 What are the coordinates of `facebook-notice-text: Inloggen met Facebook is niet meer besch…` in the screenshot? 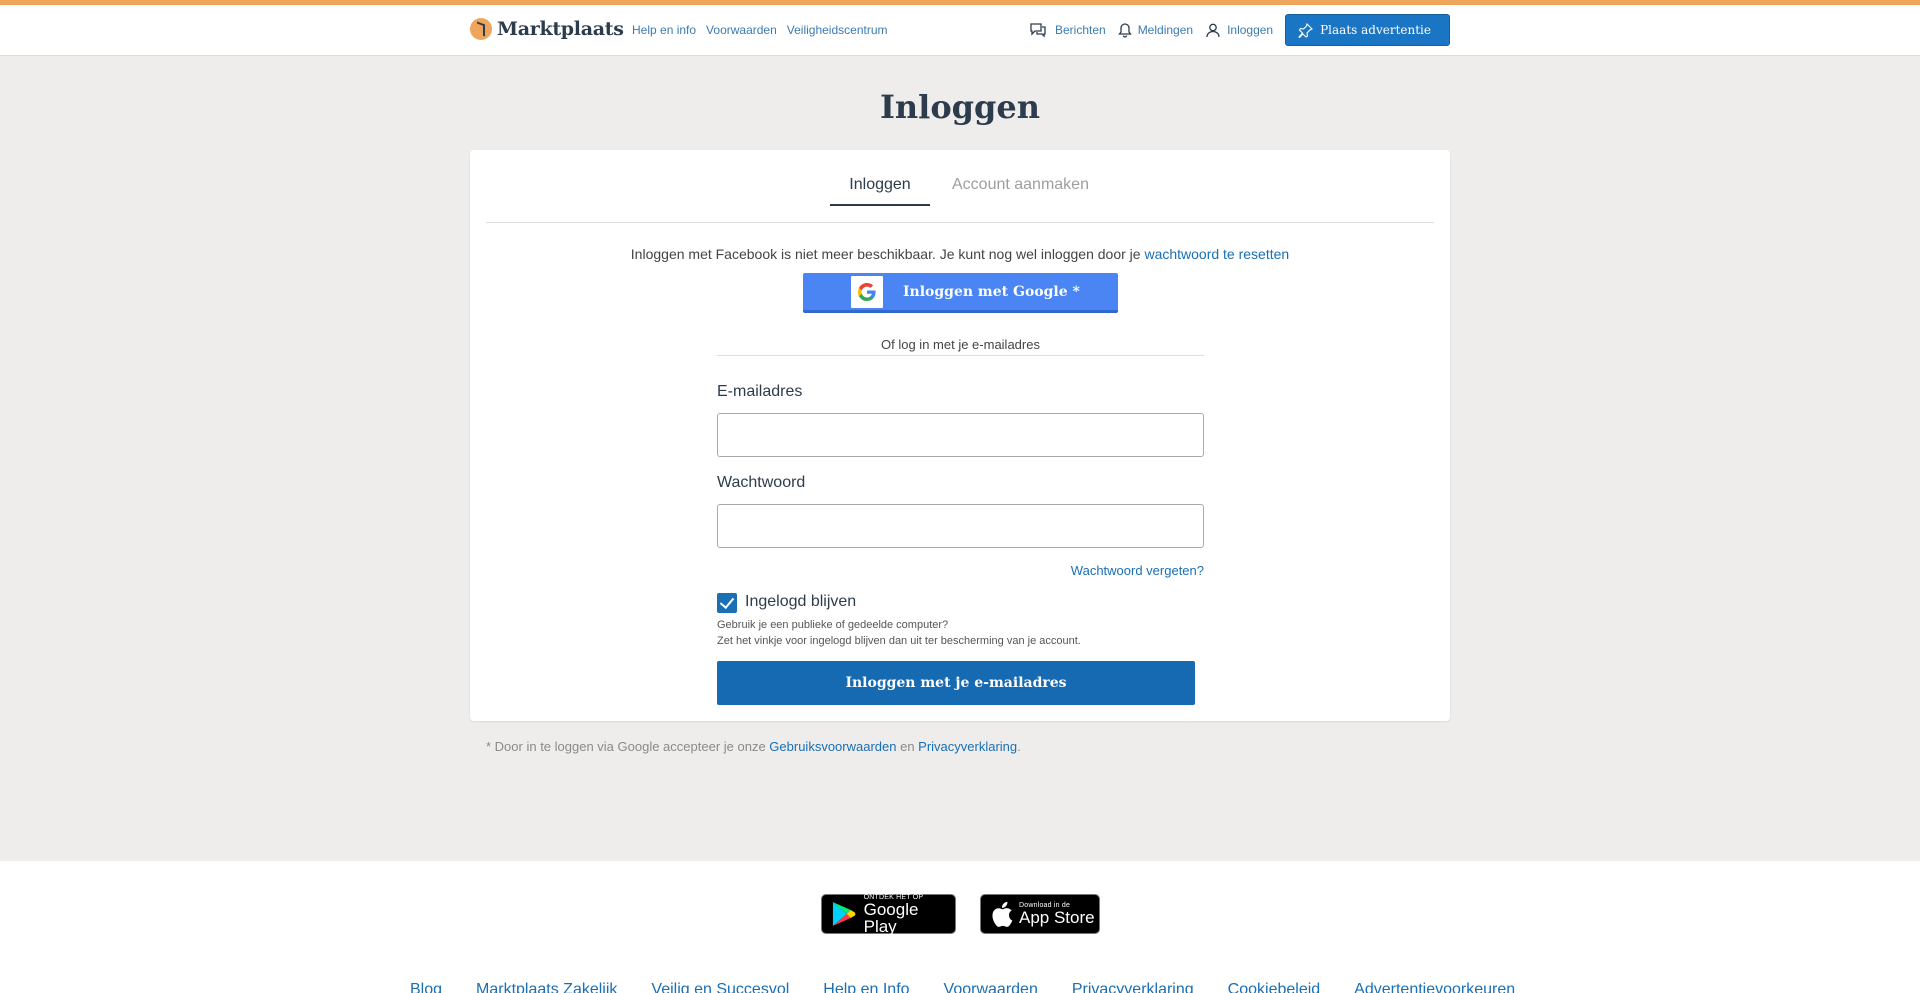 It's located at (887, 254).